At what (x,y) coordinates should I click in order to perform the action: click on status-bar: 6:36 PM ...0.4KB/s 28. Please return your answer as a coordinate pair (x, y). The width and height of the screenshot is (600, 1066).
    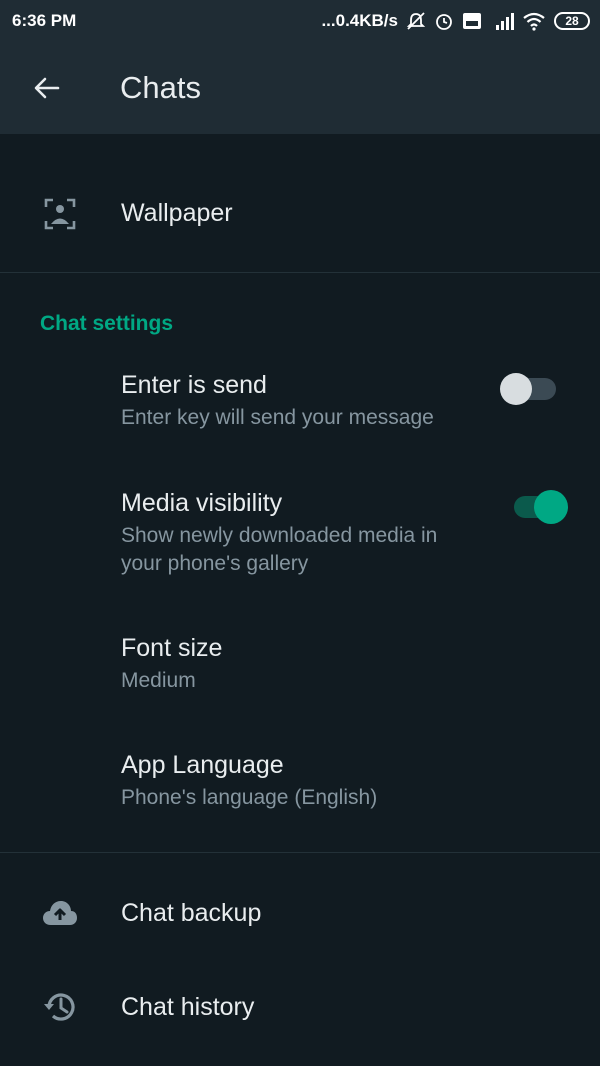
    Looking at the image, I should click on (300, 21).